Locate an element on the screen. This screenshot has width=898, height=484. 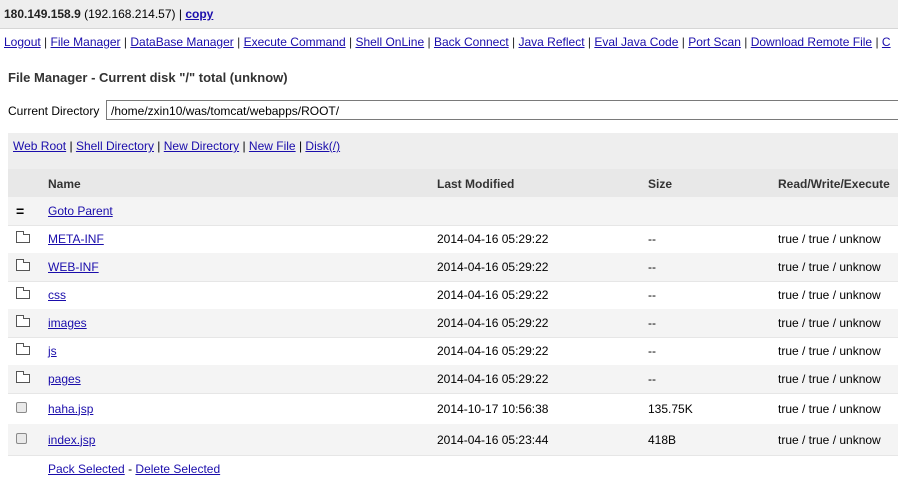
menu-logout: Logout is located at coordinates (22, 42).